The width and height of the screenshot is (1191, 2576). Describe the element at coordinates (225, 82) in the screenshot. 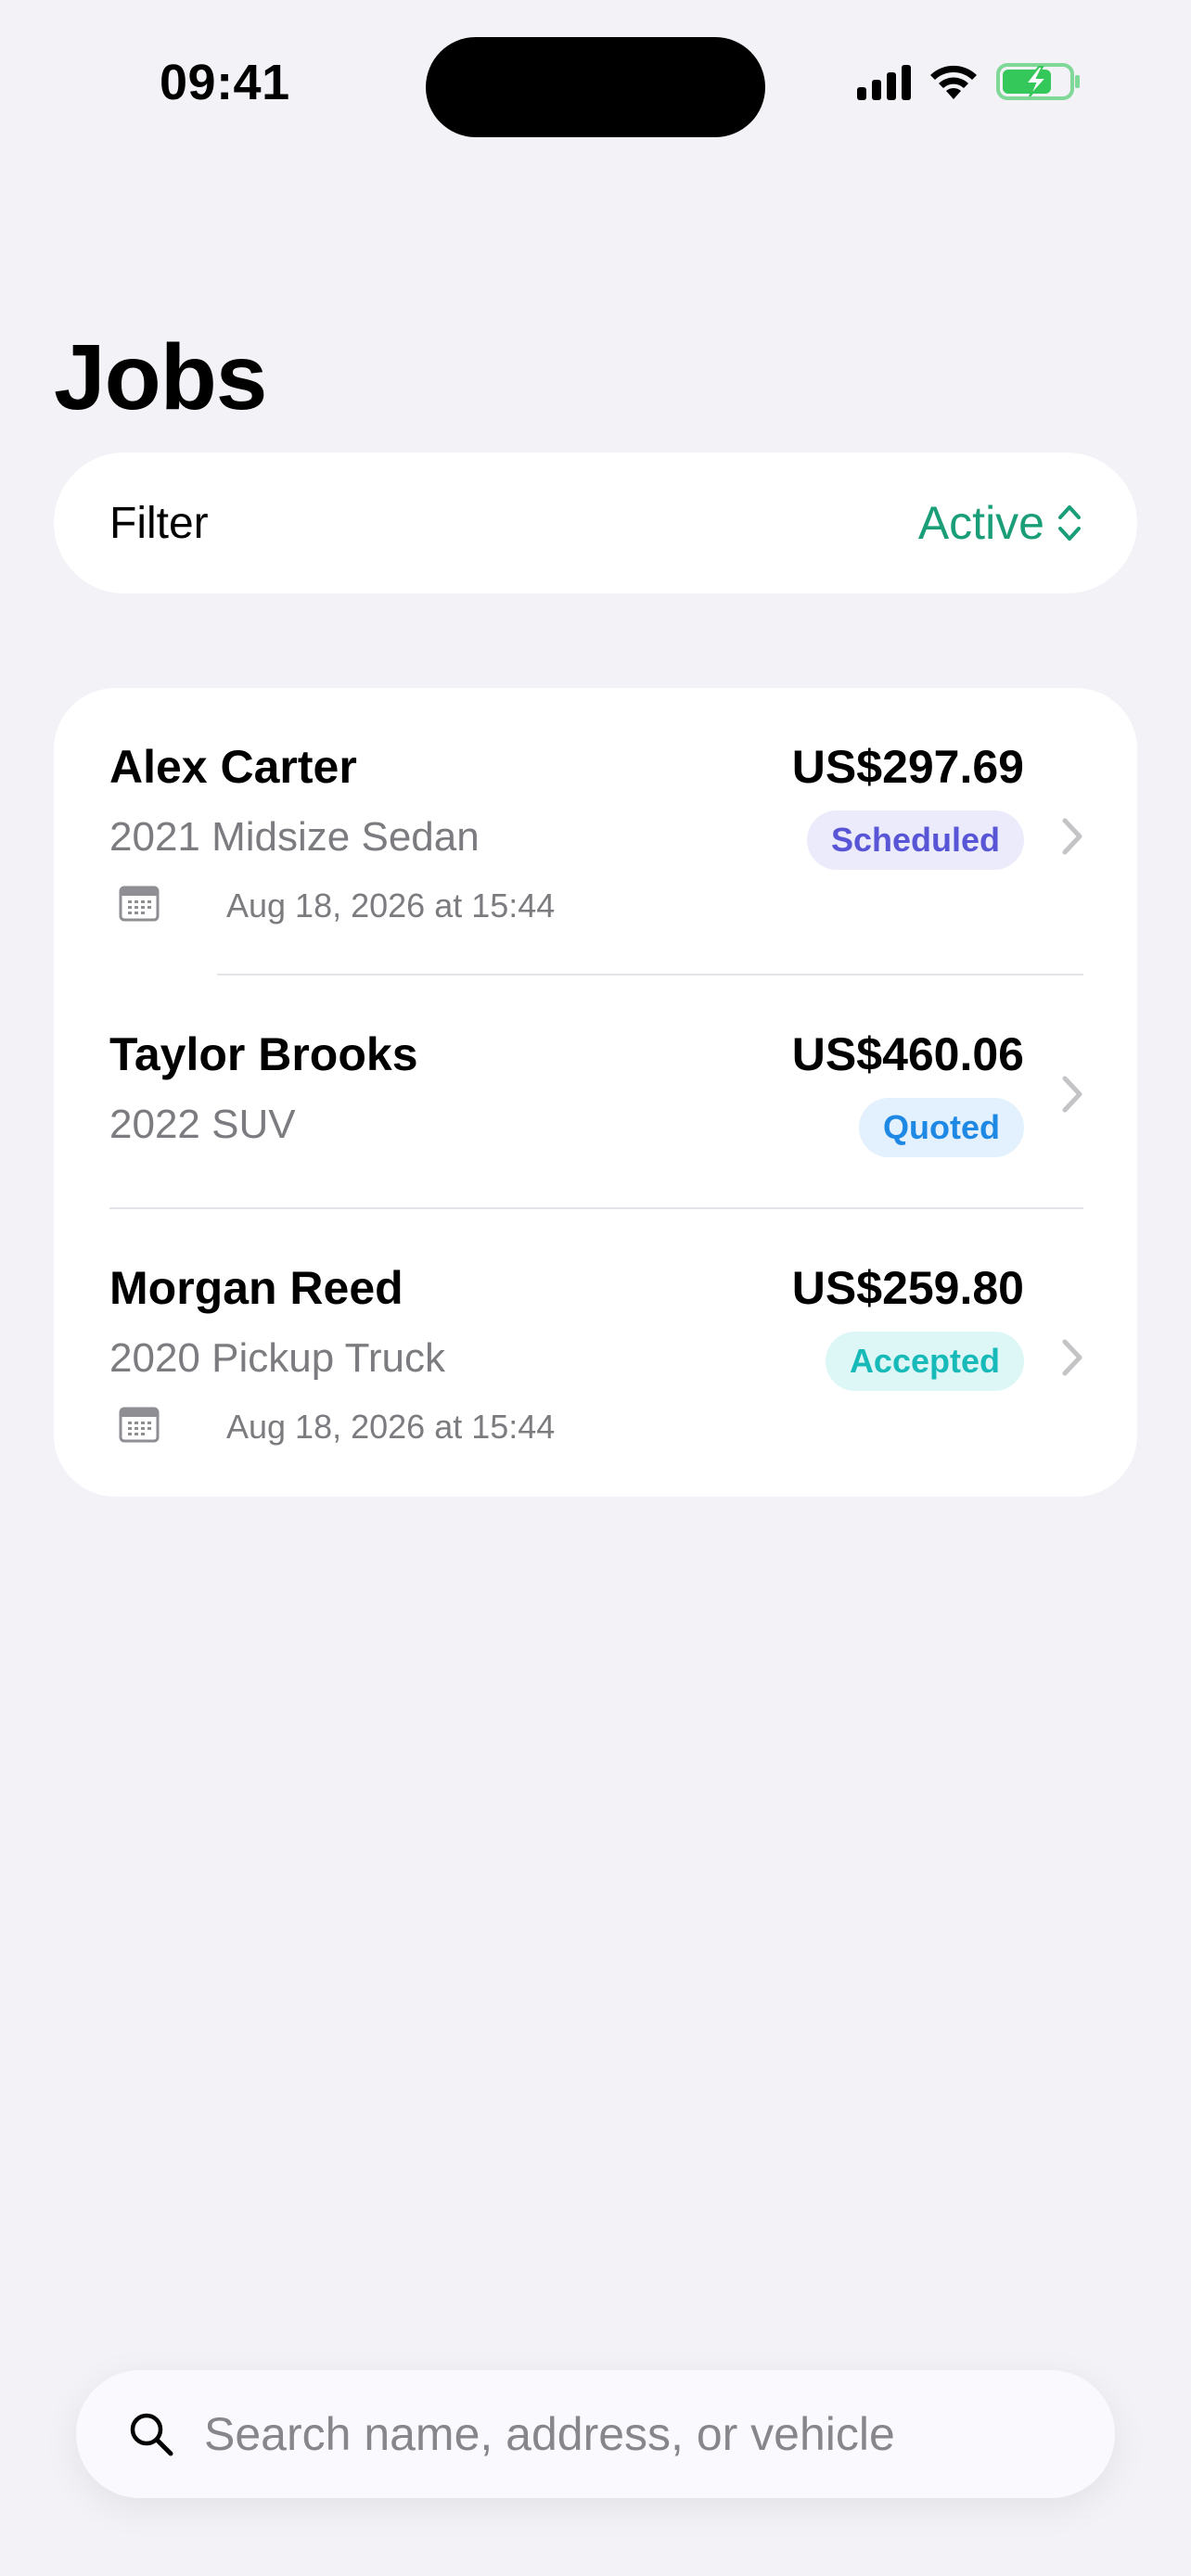

I see `status-time: 09:41` at that location.